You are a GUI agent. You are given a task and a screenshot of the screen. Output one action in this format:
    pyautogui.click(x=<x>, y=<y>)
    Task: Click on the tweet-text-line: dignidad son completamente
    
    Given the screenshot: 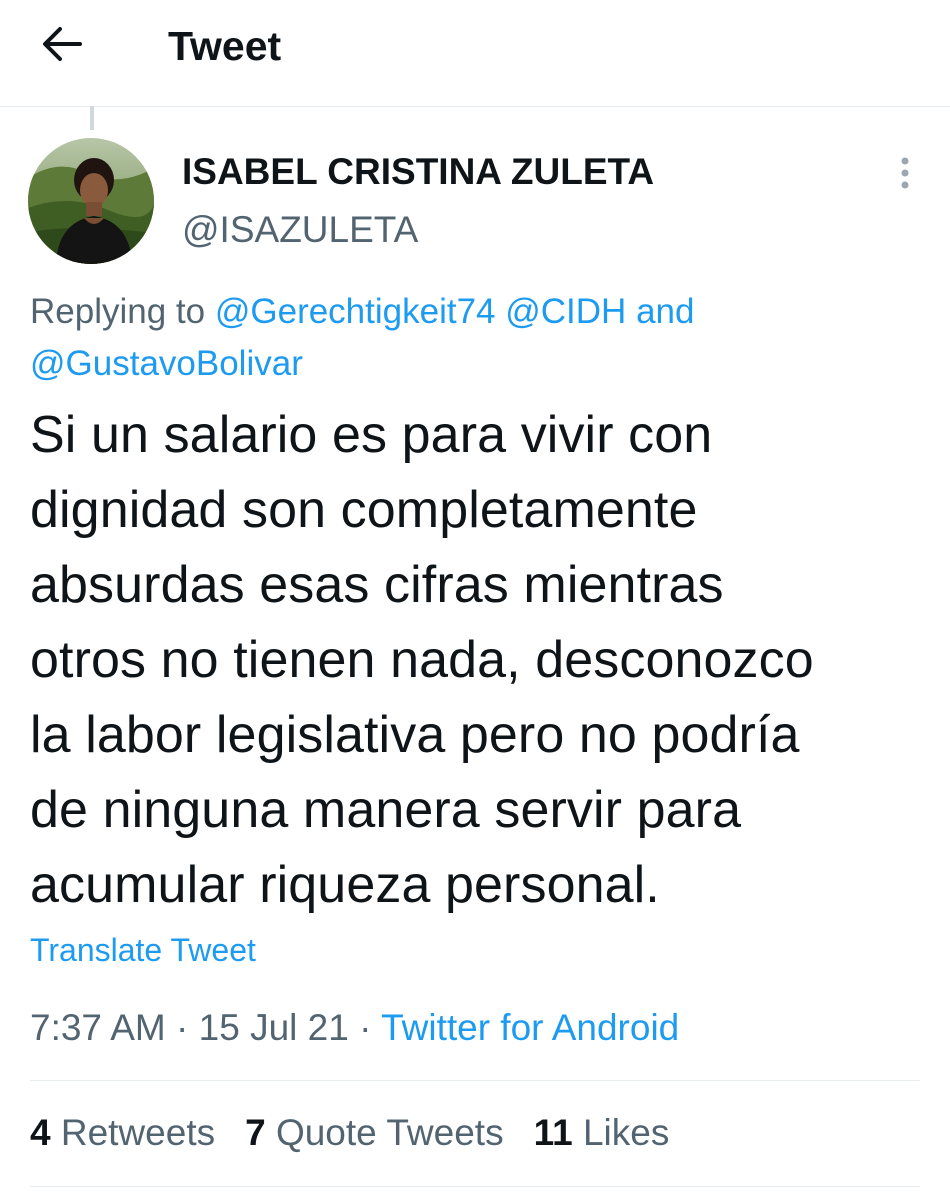 What is the action you would take?
    pyautogui.click(x=364, y=510)
    